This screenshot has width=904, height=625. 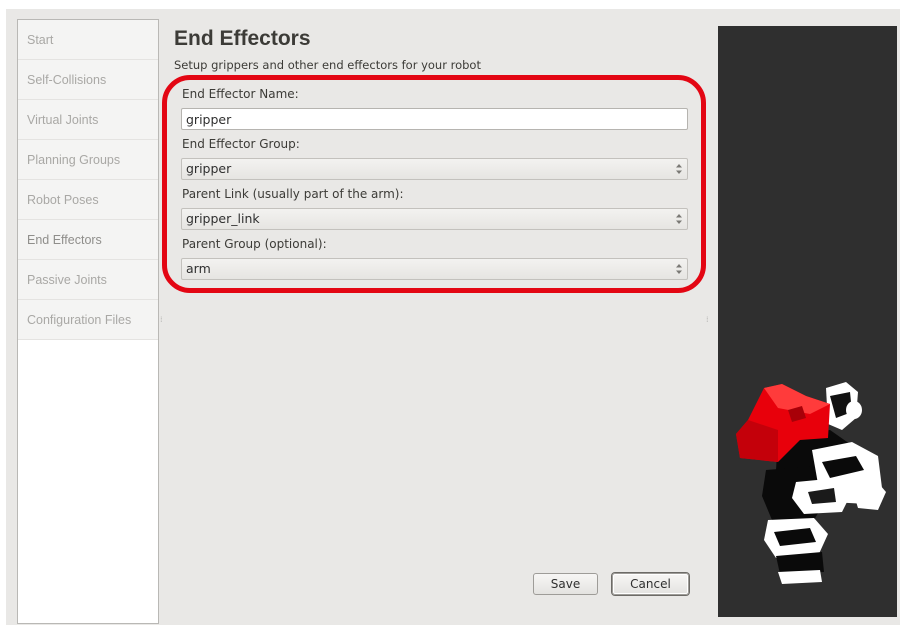 What do you see at coordinates (209, 168) in the screenshot?
I see `end-effector-group-value: gripper` at bounding box center [209, 168].